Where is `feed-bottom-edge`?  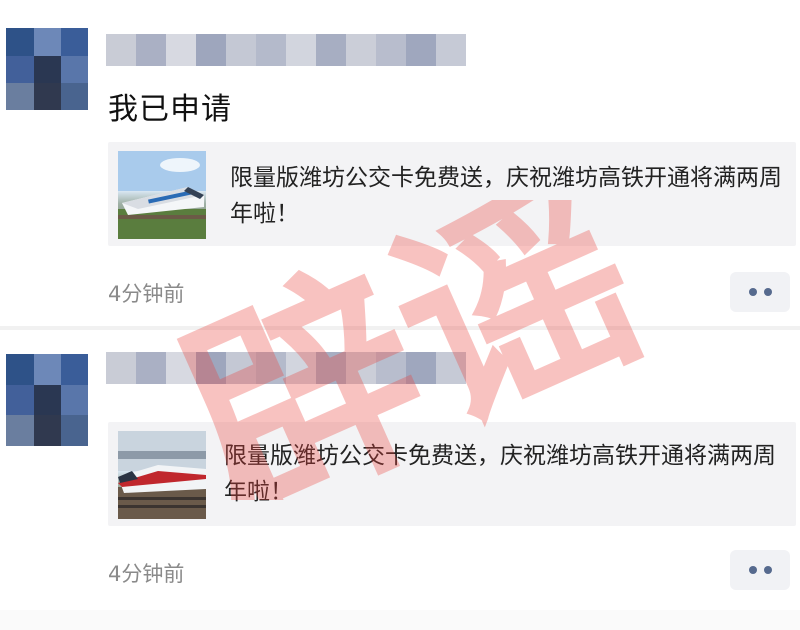 feed-bottom-edge is located at coordinates (400, 620).